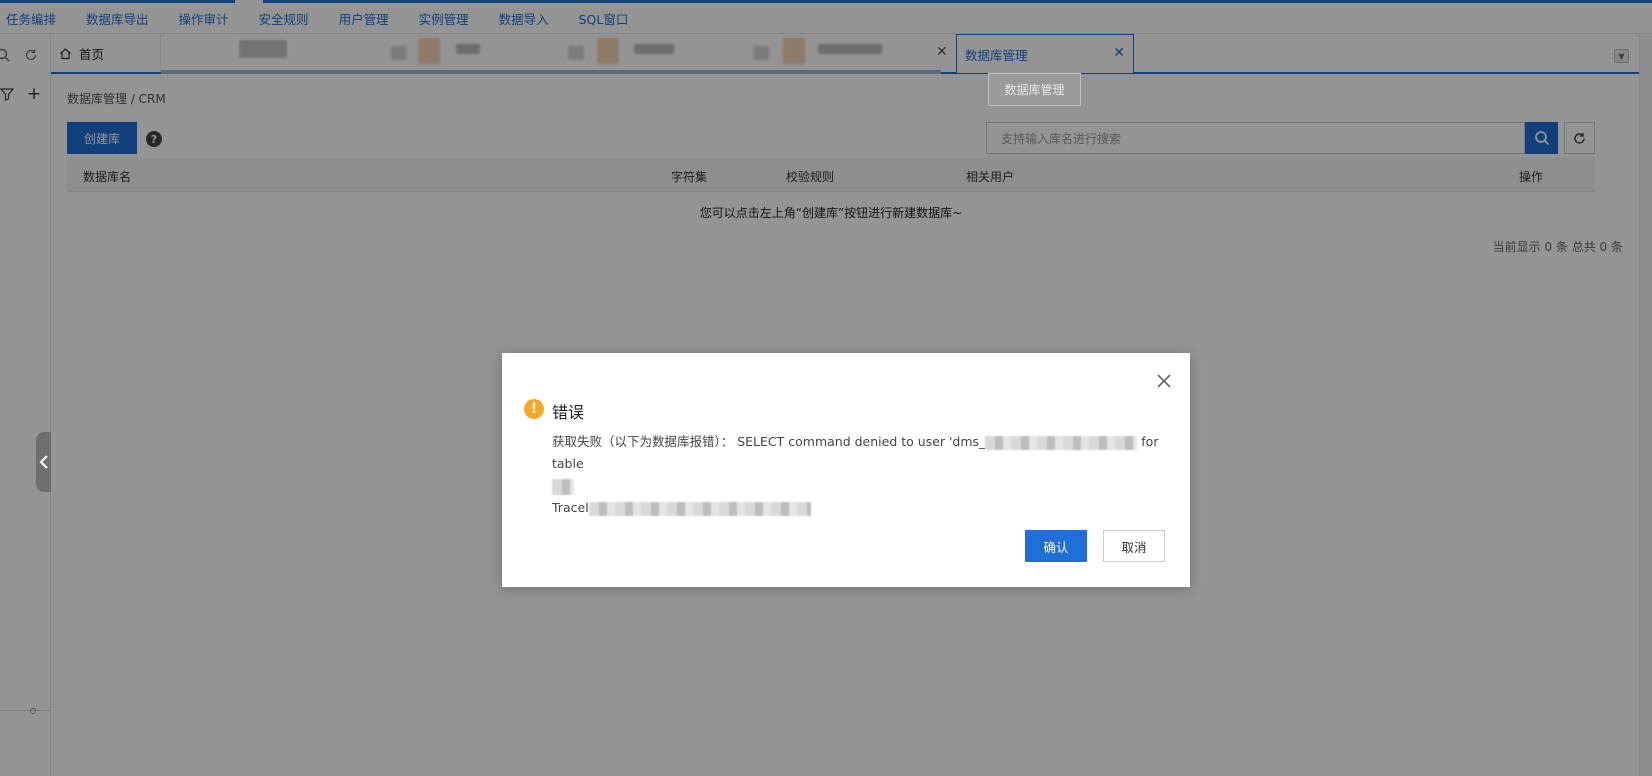 This screenshot has width=1652, height=776. I want to click on cancel-button: 取消, so click(1134, 546).